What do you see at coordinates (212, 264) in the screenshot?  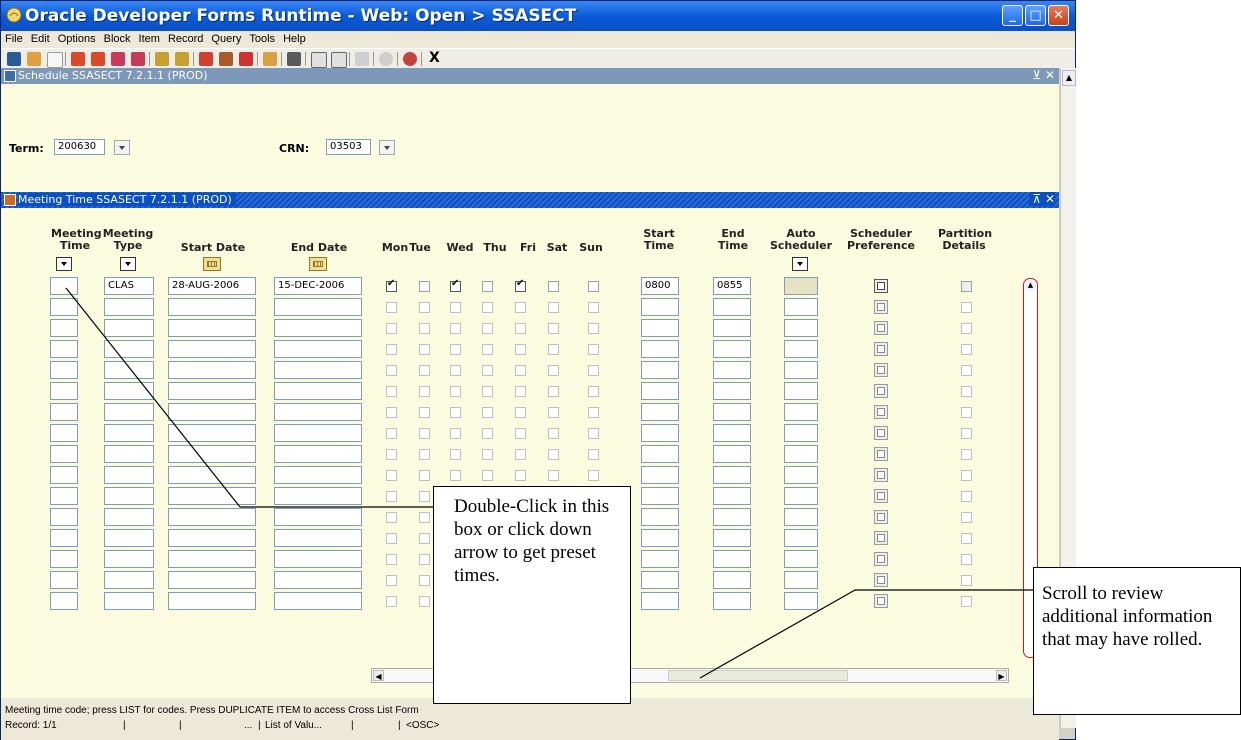 I see `start-date-calendar-icon` at bounding box center [212, 264].